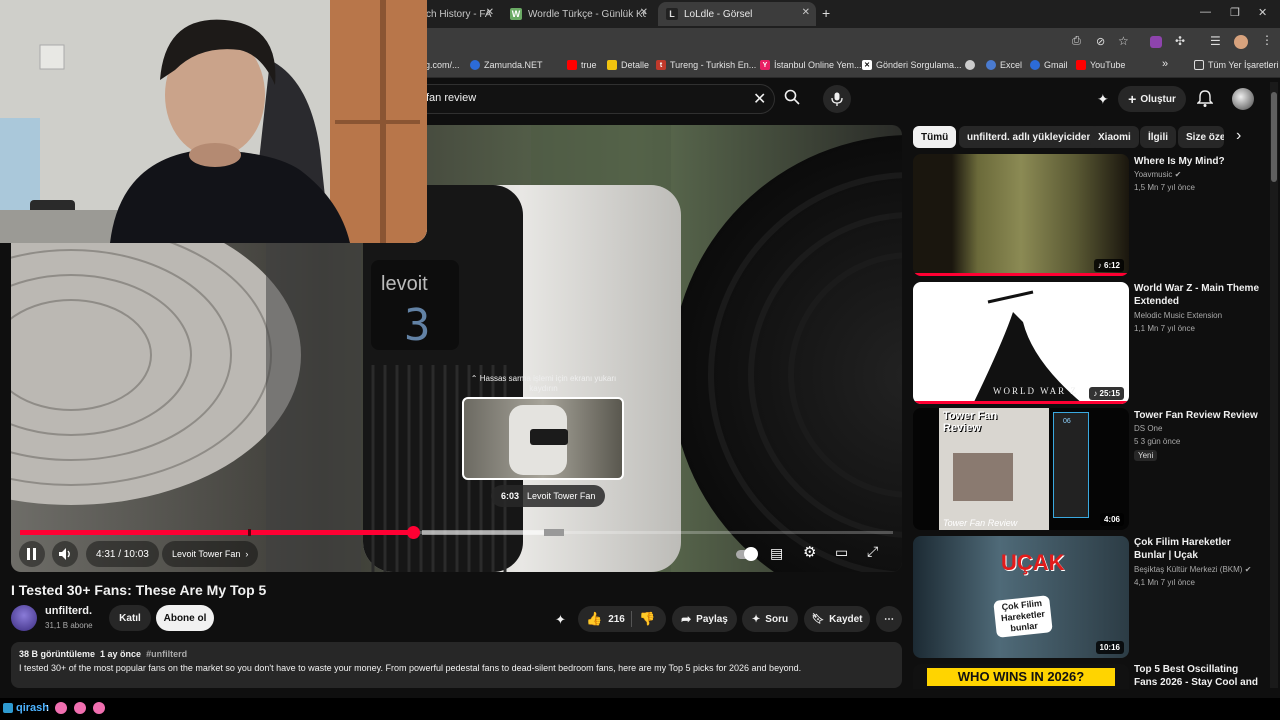  Describe the element at coordinates (1157, 174) in the screenshot. I see `related-channel: Yoavmusic ✔` at that location.